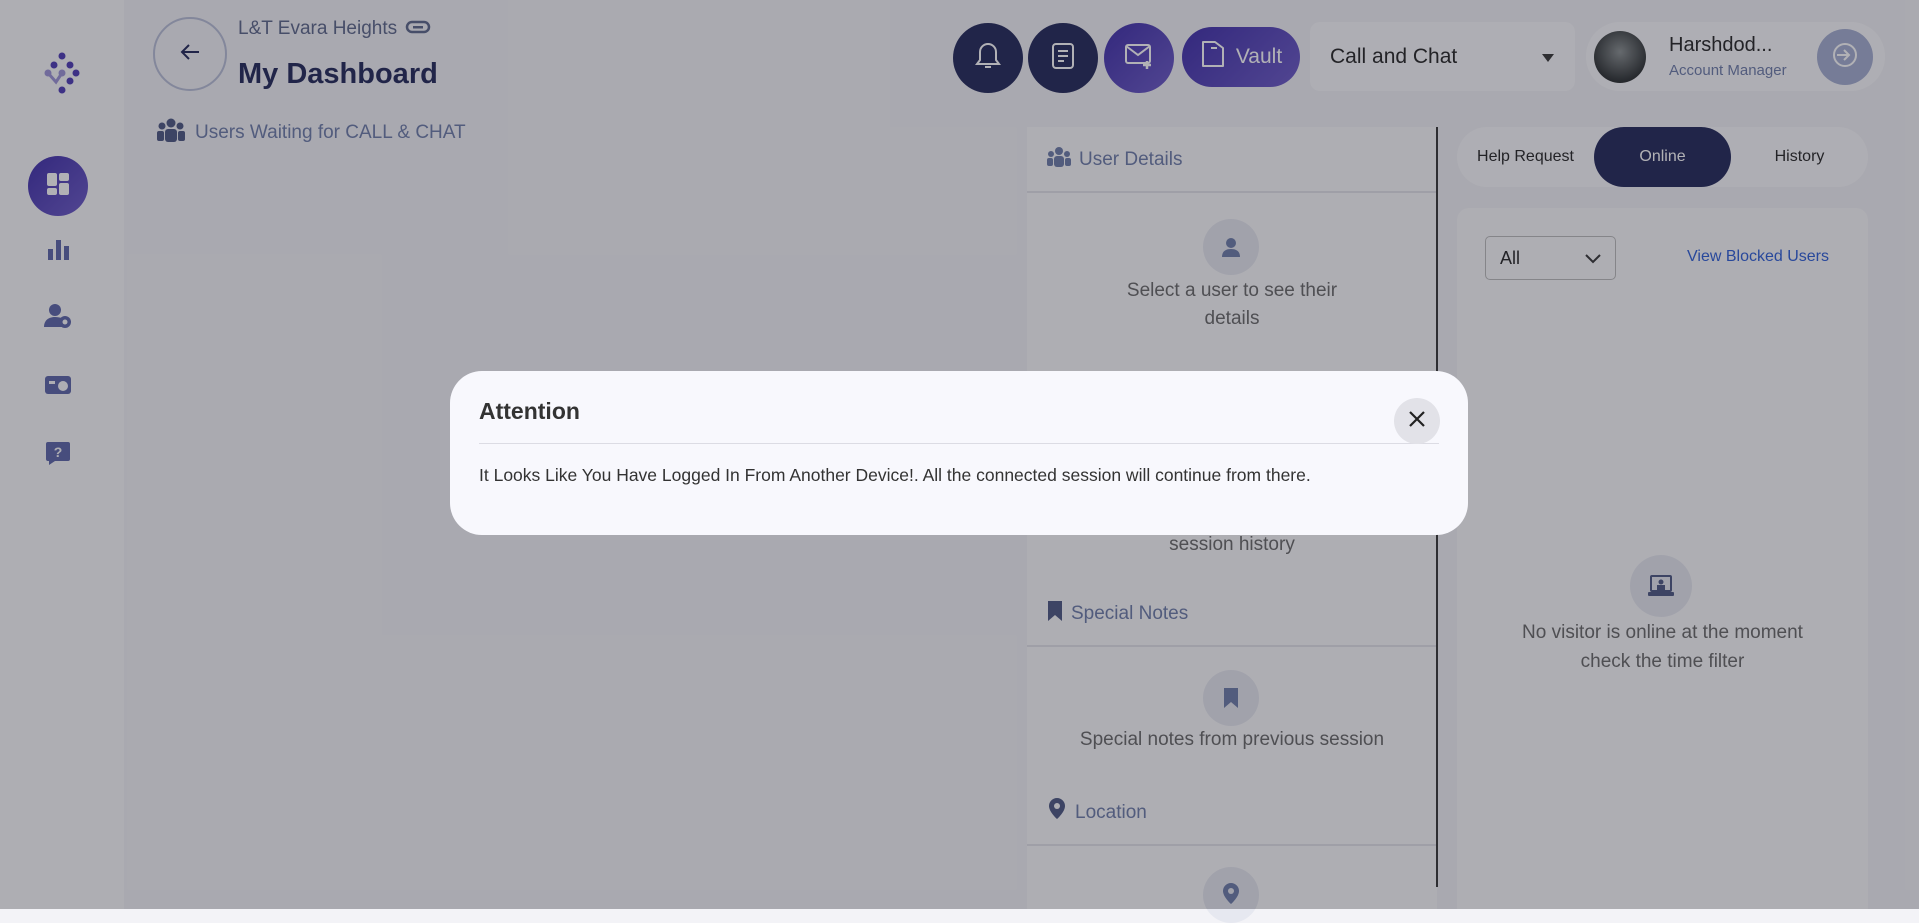 The image size is (1919, 923). I want to click on close-button, so click(1417, 421).